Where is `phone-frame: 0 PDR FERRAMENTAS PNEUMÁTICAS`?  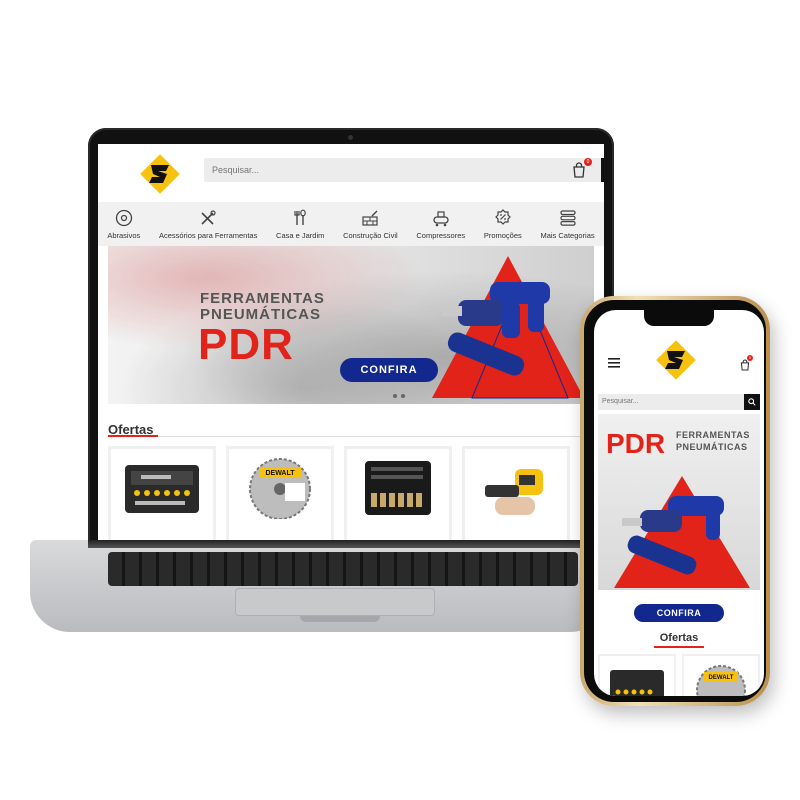 phone-frame: 0 PDR FERRAMENTAS PNEUMÁTICAS is located at coordinates (675, 501).